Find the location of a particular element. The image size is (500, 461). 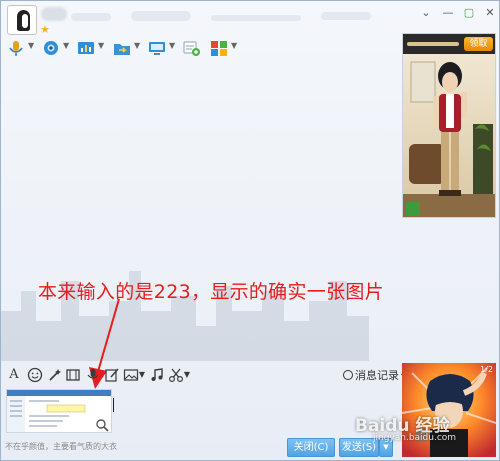

input-hint-text: 不在乎颜值，主要看气质的大衣 is located at coordinates (61, 446).